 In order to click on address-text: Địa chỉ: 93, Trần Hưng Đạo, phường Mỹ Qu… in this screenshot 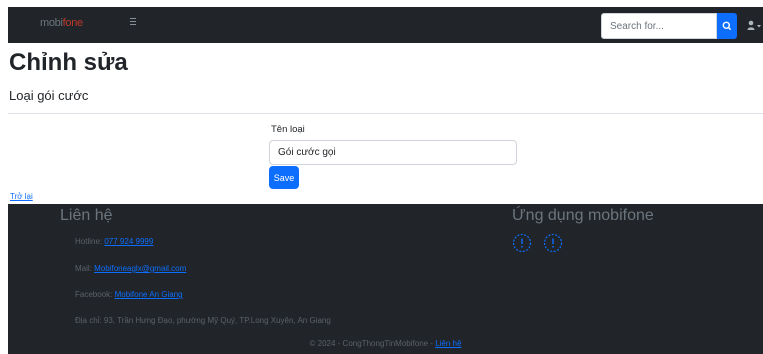, I will do `click(203, 320)`.